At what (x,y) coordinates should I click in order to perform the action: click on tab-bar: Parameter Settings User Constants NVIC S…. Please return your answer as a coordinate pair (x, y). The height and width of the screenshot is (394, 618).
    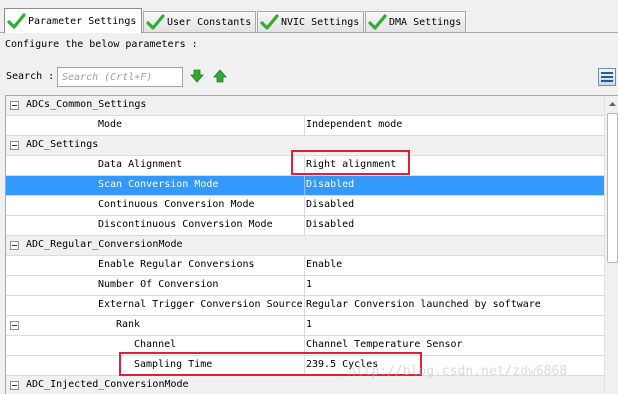
    Looking at the image, I should click on (309, 16).